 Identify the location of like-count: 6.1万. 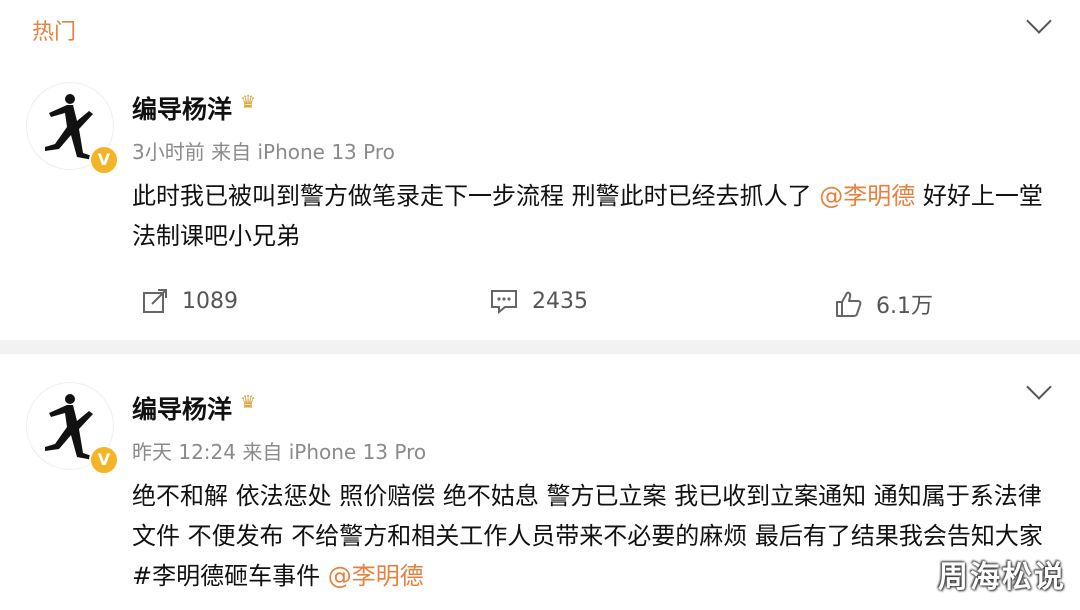
(904, 306).